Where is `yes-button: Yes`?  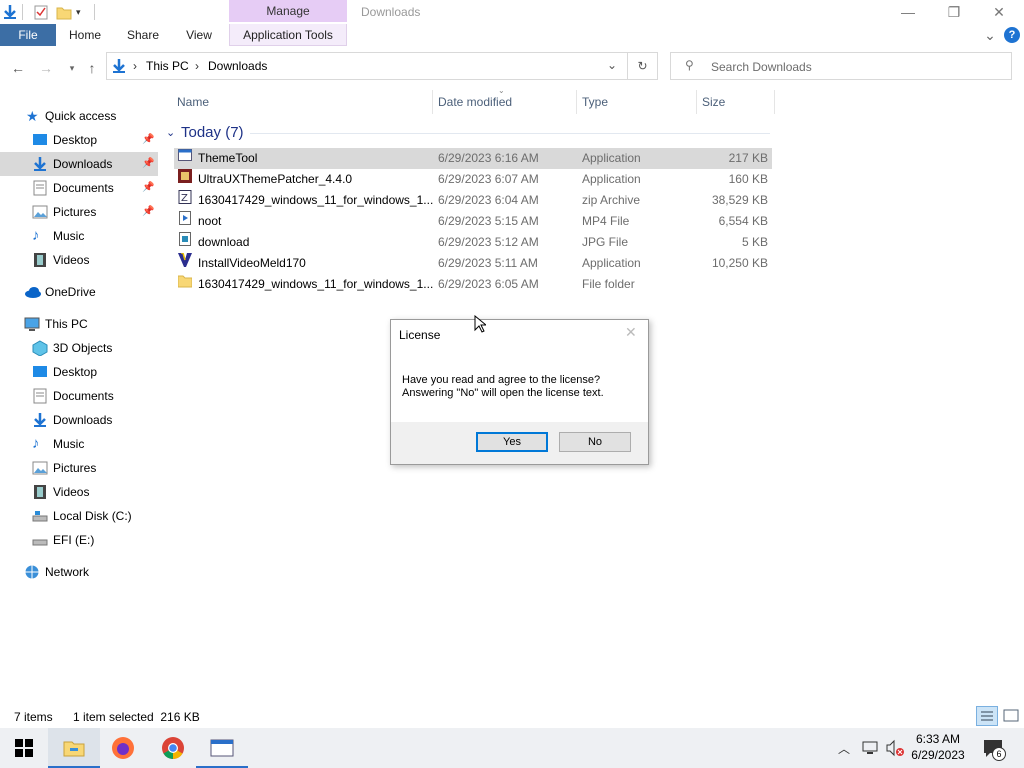
yes-button: Yes is located at coordinates (512, 442).